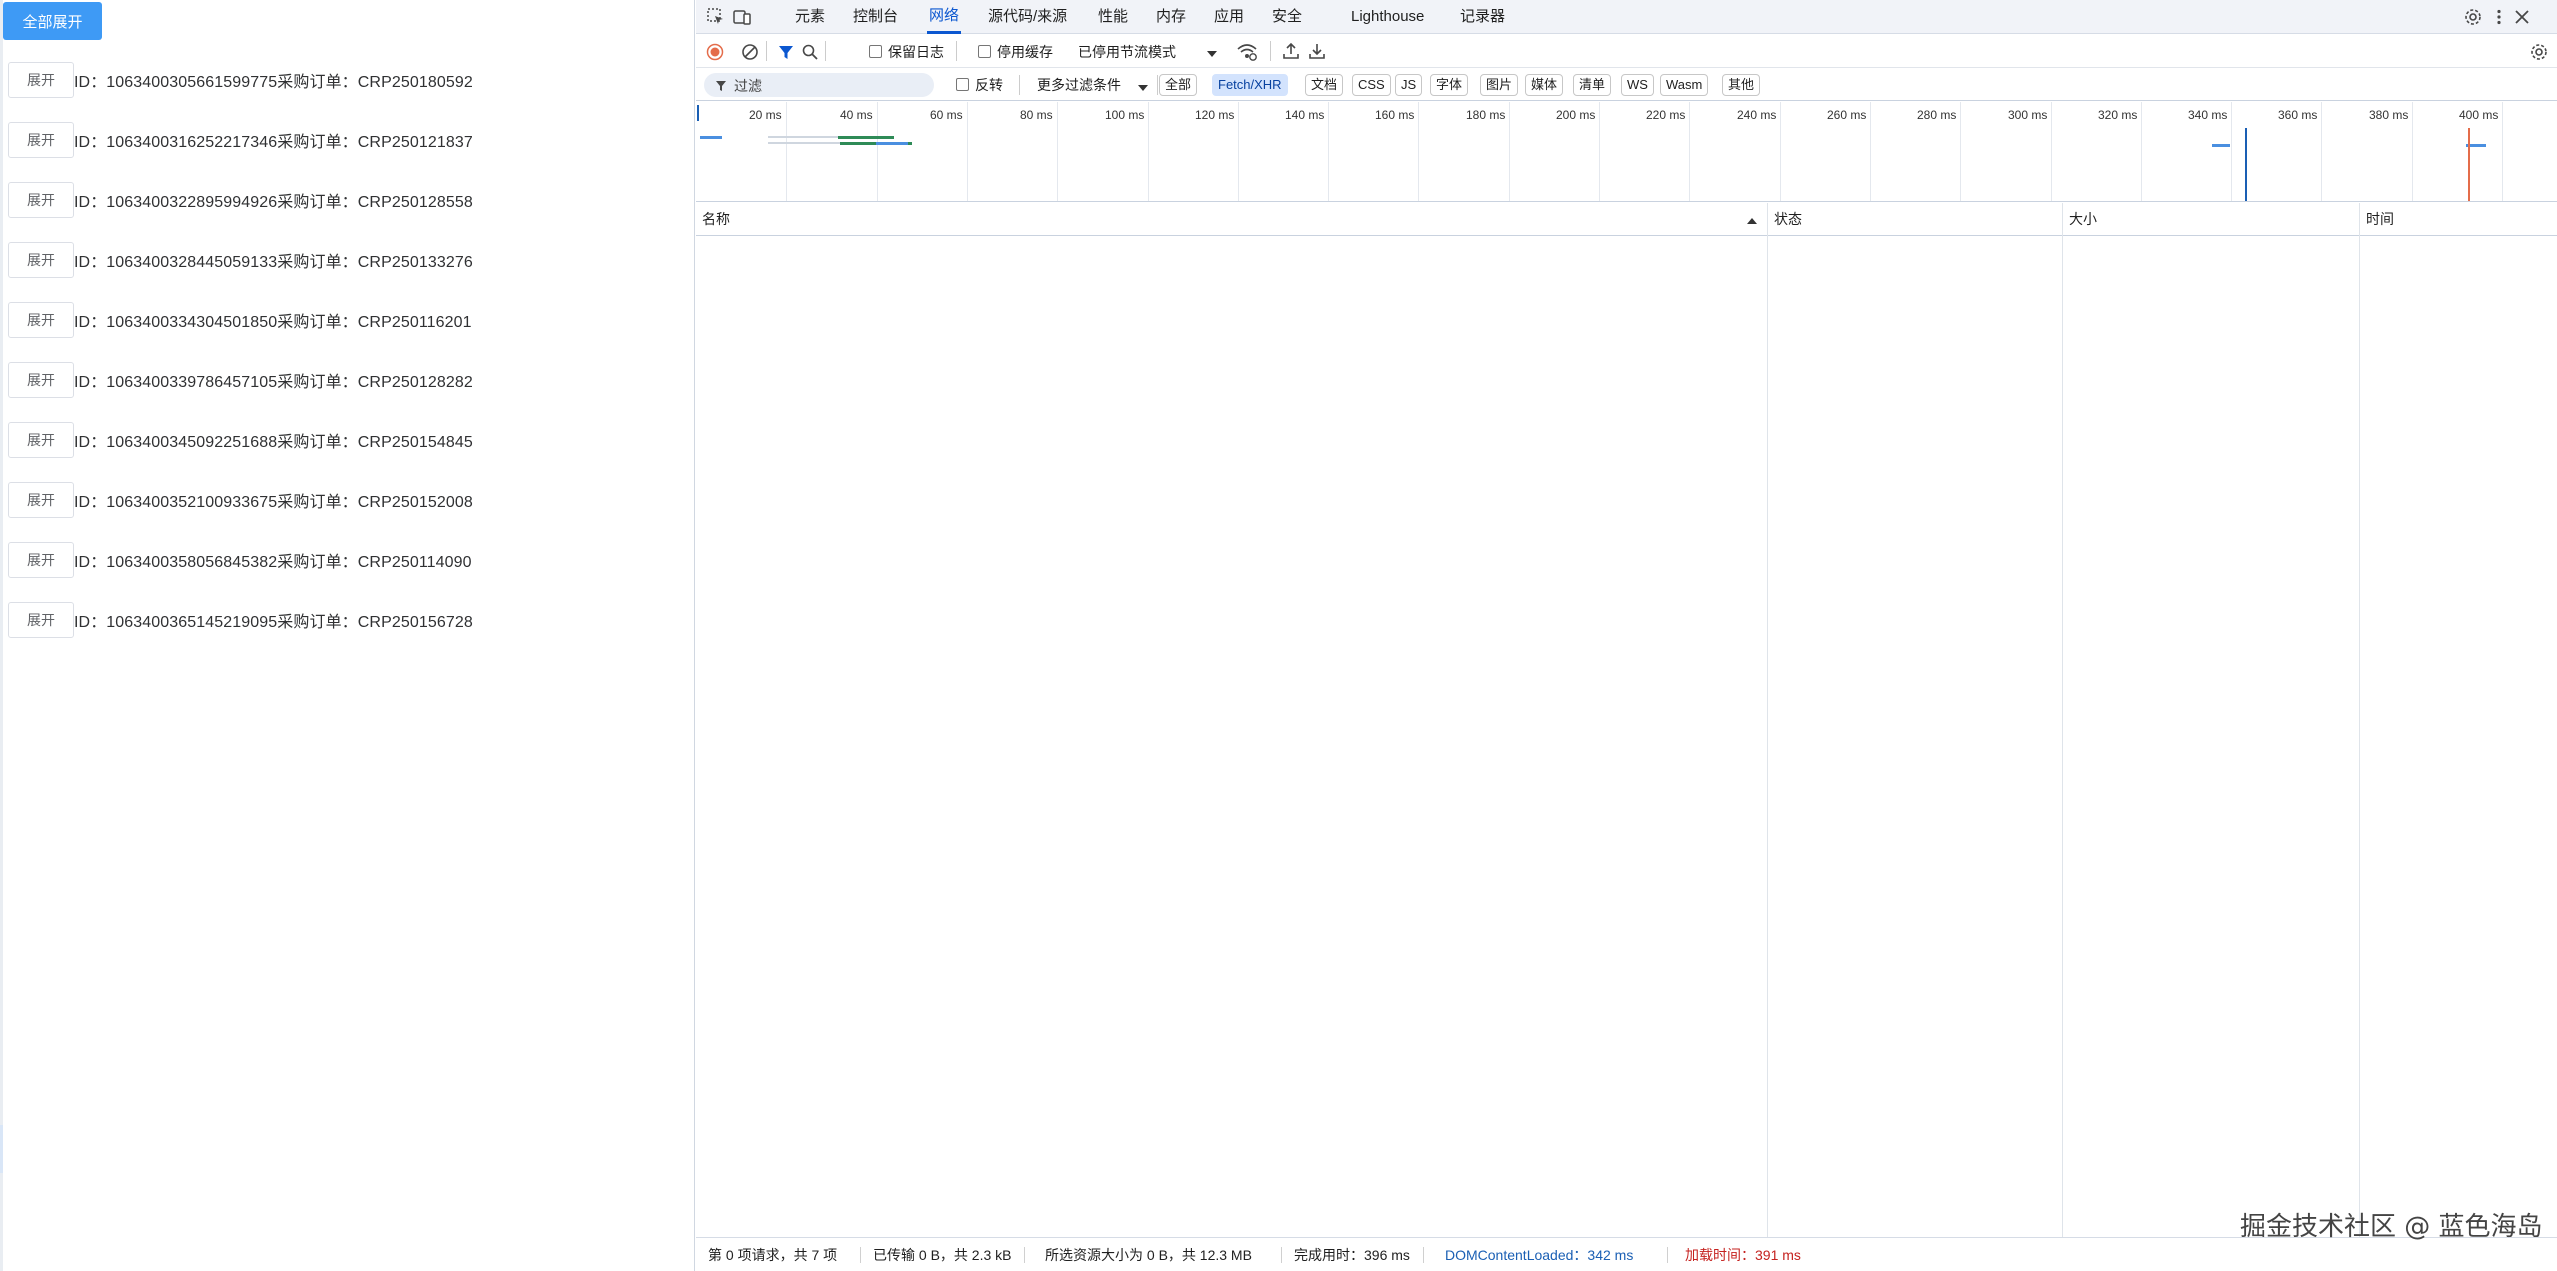 The width and height of the screenshot is (2557, 1271). Describe the element at coordinates (1178, 85) in the screenshot. I see `filter-chip: 全部` at that location.